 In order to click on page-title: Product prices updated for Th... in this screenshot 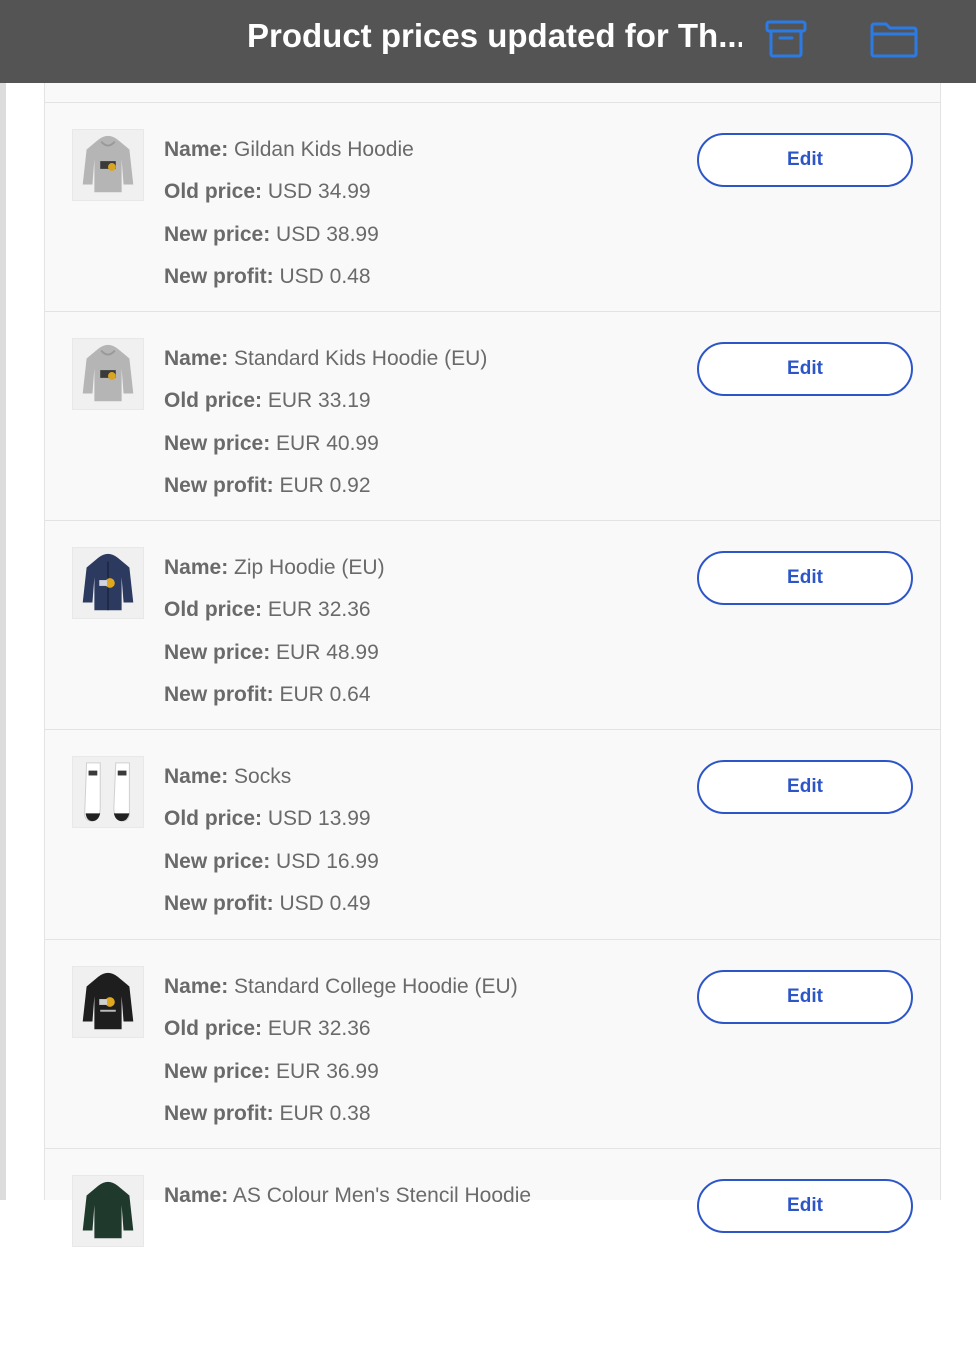, I will do `click(494, 35)`.